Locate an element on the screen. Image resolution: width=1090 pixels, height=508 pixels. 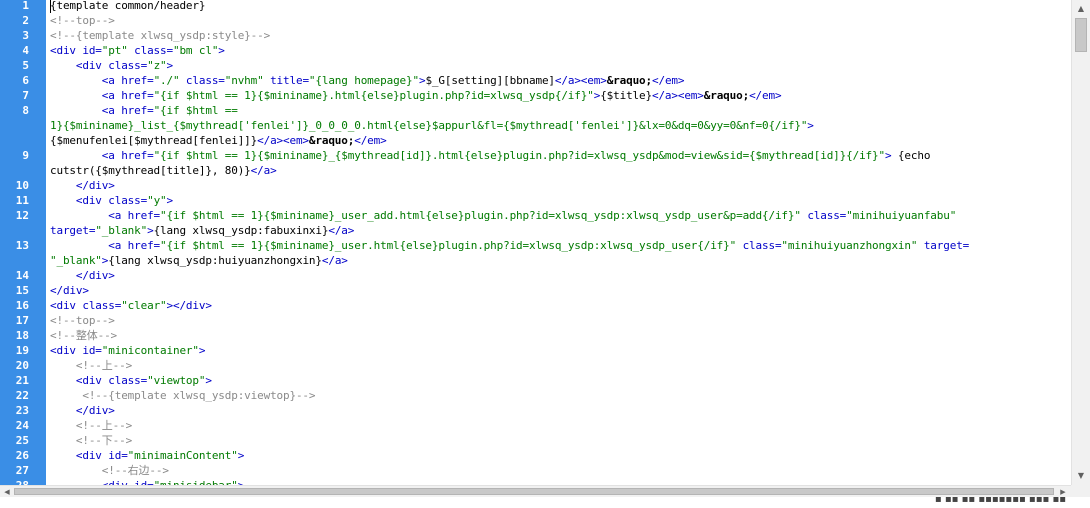
horizontal-scrollbar: ◀ ▶ is located at coordinates (535, 491).